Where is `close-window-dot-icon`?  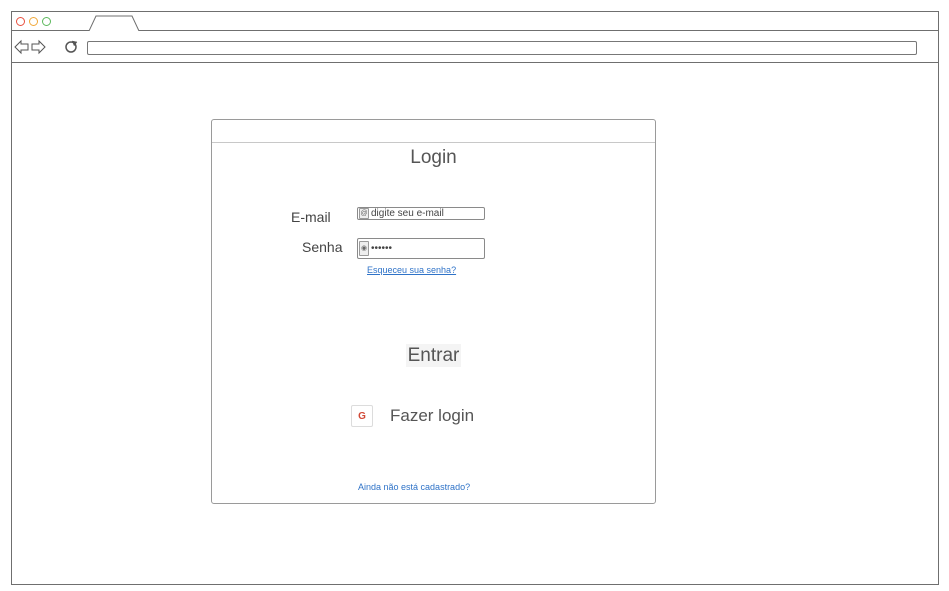
close-window-dot-icon is located at coordinates (20, 21).